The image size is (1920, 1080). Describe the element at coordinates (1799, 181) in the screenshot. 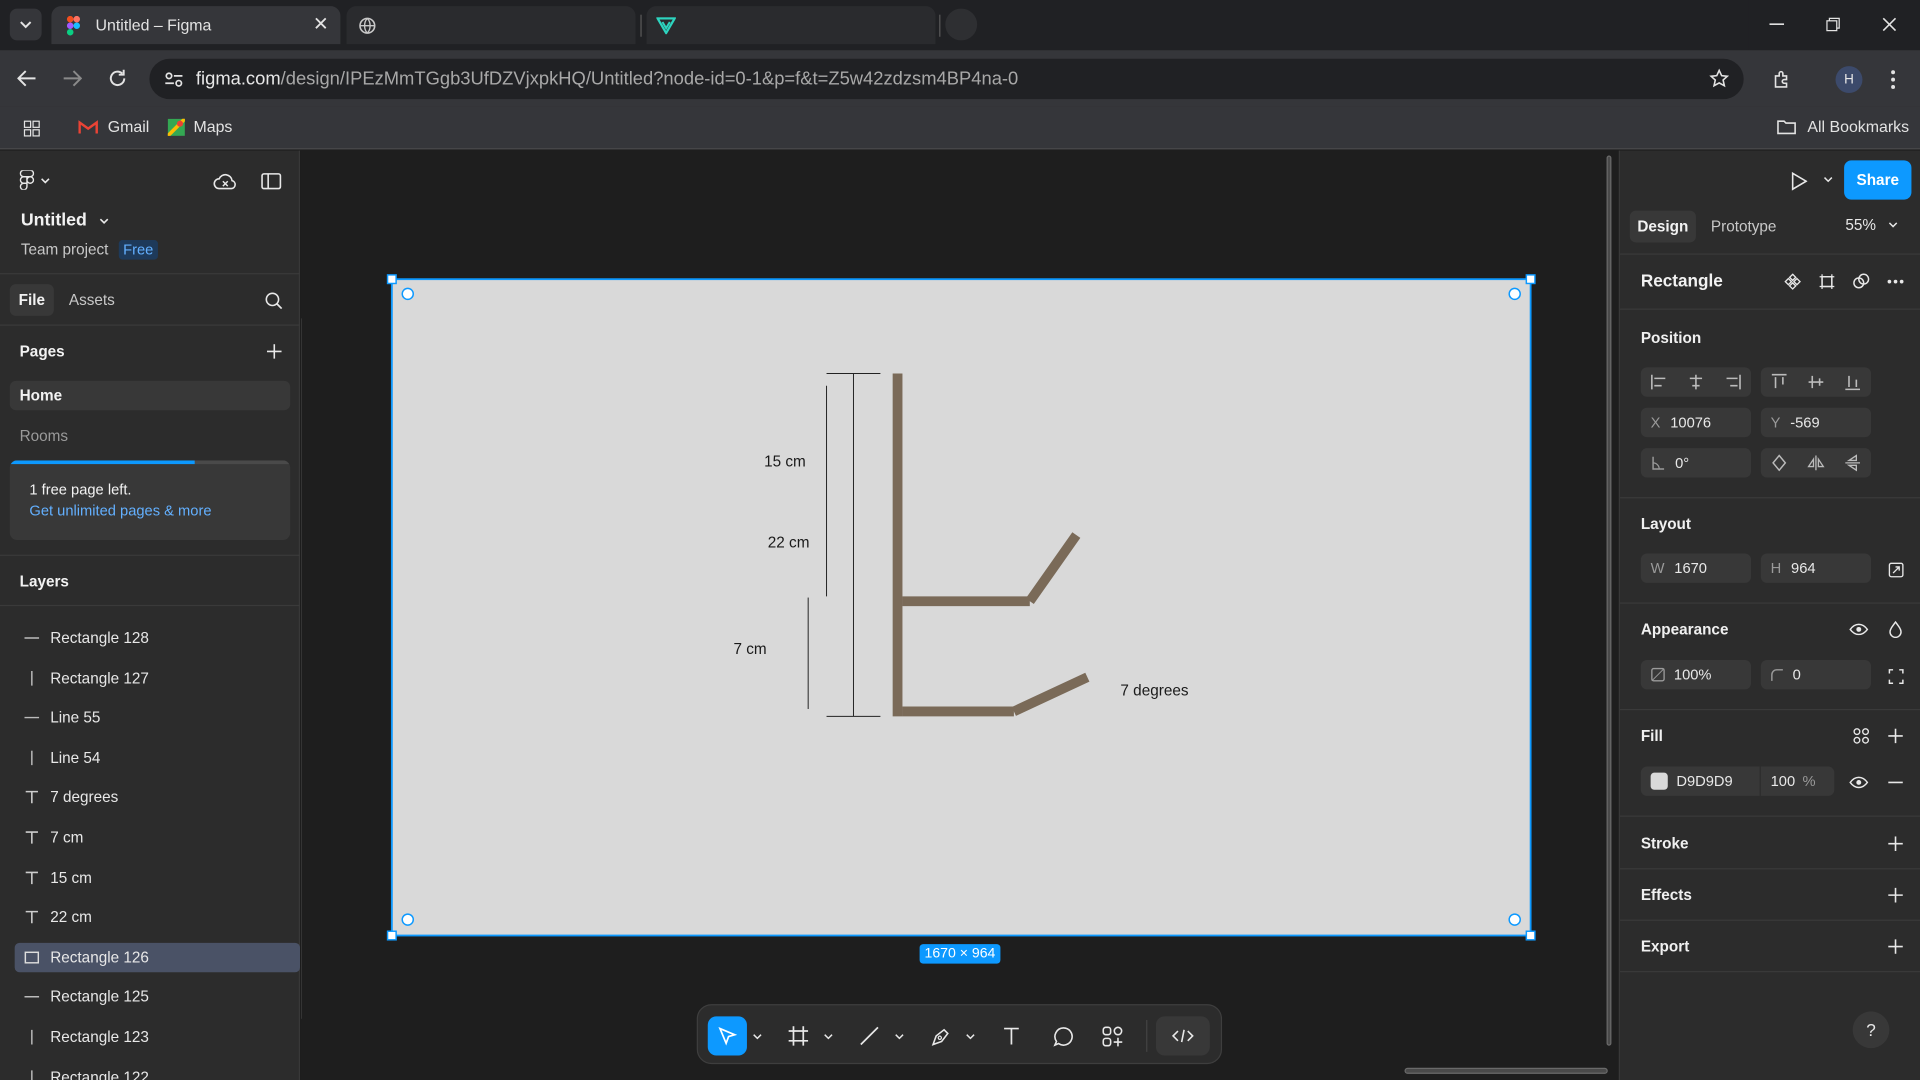

I see `present-play-icon` at that location.